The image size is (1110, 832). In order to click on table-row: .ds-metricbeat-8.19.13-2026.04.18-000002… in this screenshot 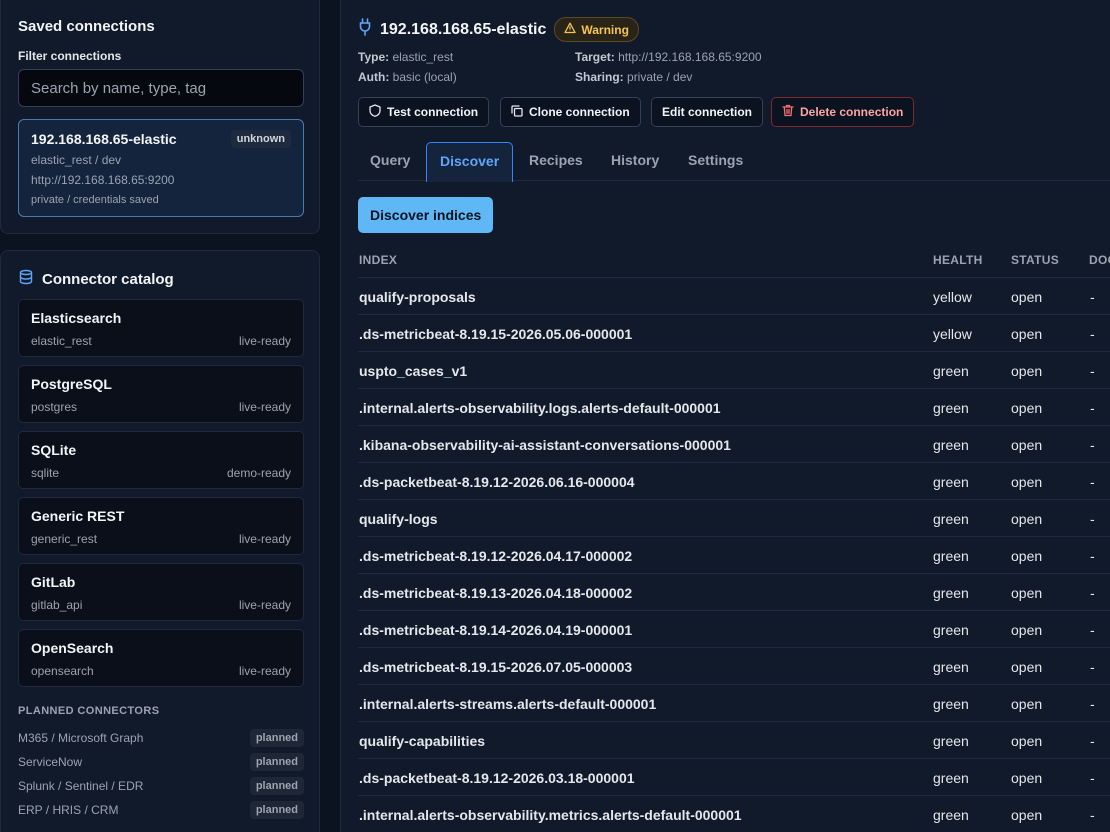, I will do `click(734, 591)`.